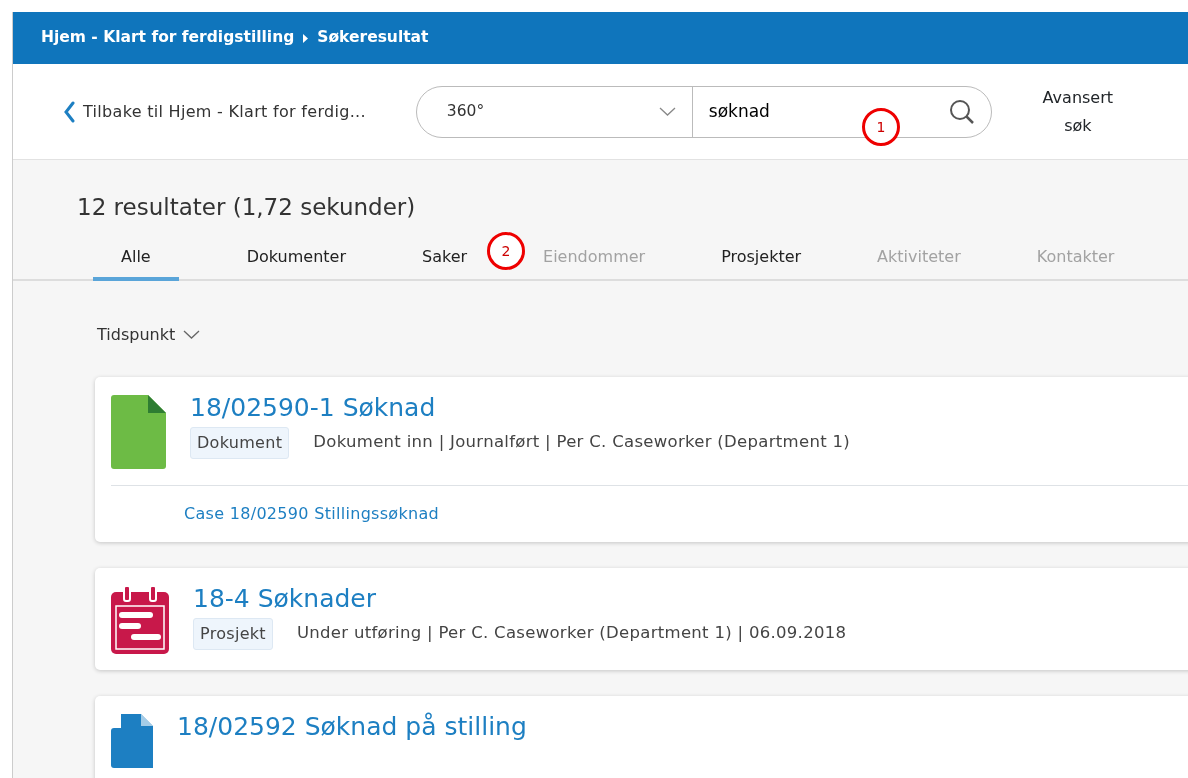 This screenshot has height=778, width=1188. What do you see at coordinates (132, 740) in the screenshot?
I see `documents-icon` at bounding box center [132, 740].